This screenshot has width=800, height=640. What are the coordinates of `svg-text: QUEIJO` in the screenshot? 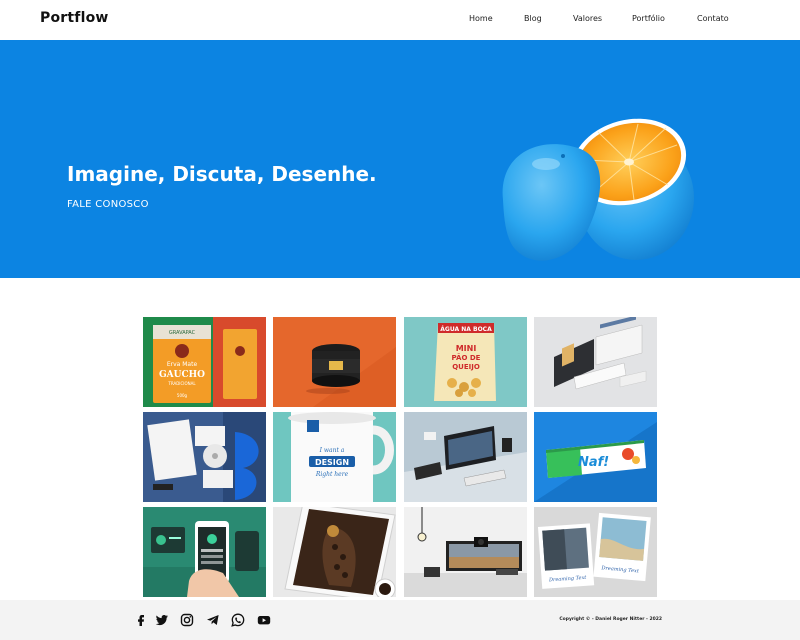 It's located at (466, 367).